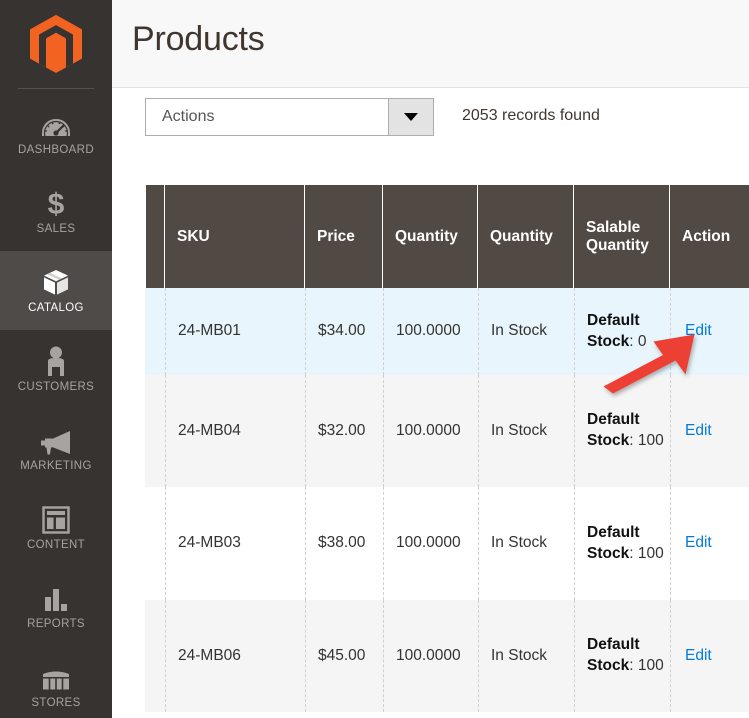 Image resolution: width=749 pixels, height=718 pixels. Describe the element at coordinates (430, 44) in the screenshot. I see `page-header: Products` at that location.